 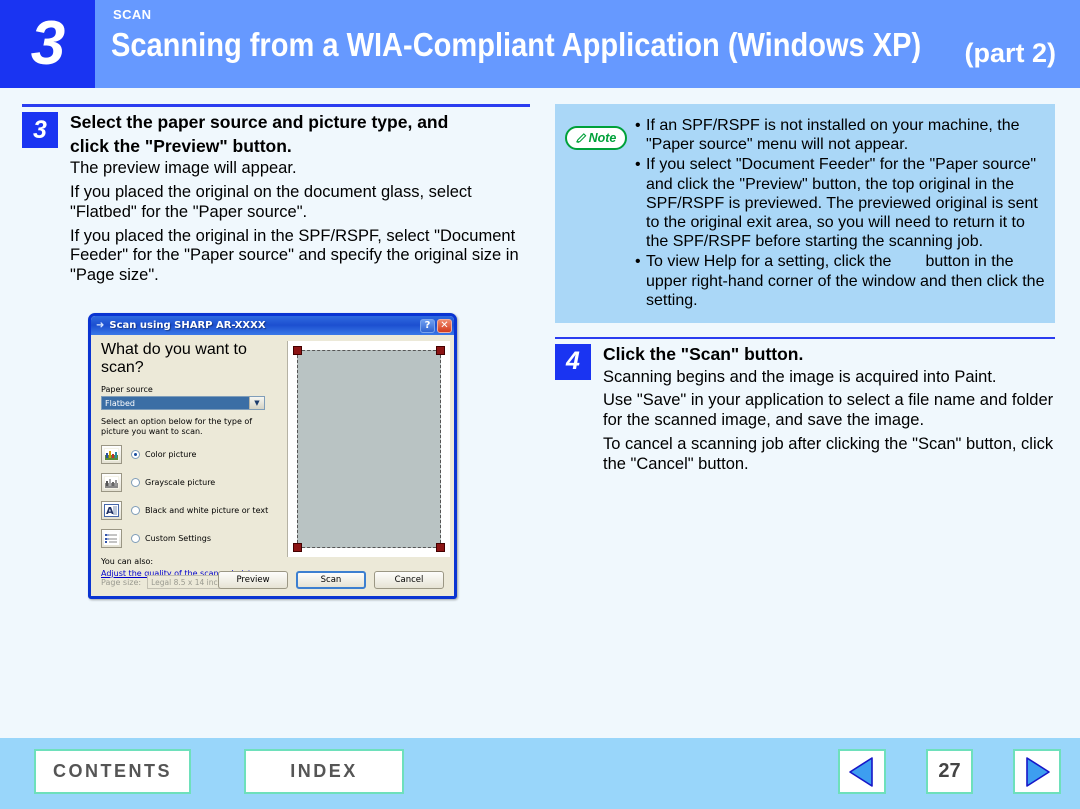 I want to click on step-3-title-line2: click the "Preview" button., so click(x=181, y=145).